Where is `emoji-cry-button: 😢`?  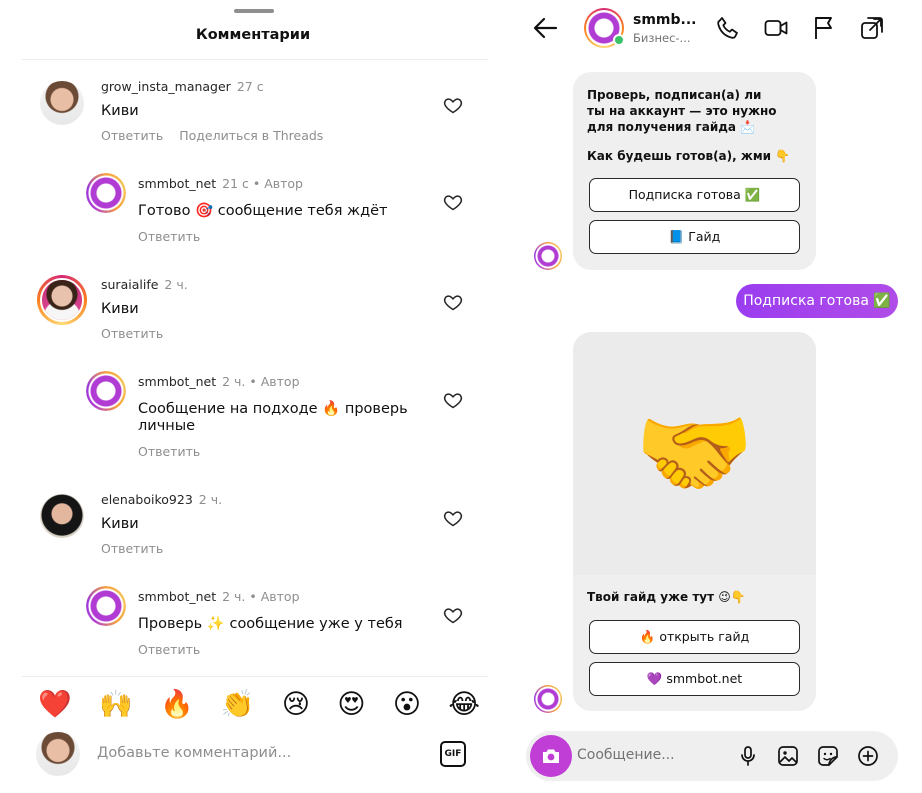
emoji-cry-button: 😢 is located at coordinates (296, 704).